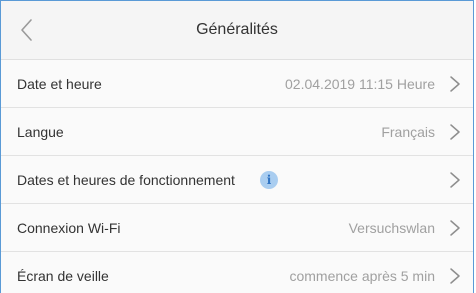  I want to click on row-label: Connexion Wi-Fi, so click(69, 228).